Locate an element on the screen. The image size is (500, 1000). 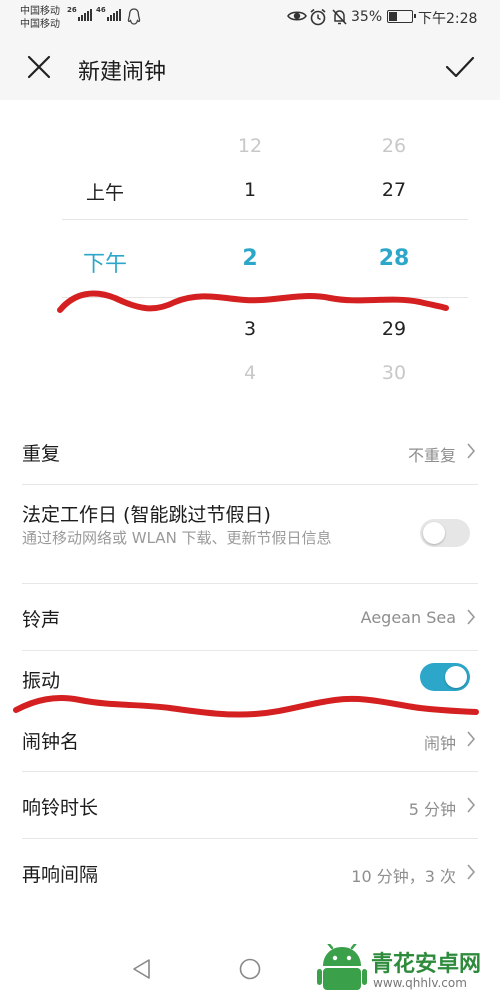
alarm-name-row: 闹钟名 闹钟 is located at coordinates (250, 738).